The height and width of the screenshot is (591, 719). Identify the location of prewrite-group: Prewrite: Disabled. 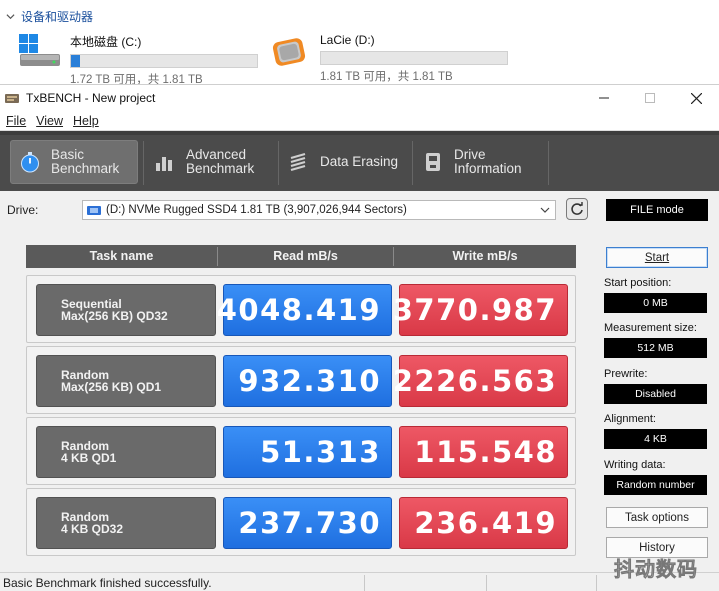
(655, 386).